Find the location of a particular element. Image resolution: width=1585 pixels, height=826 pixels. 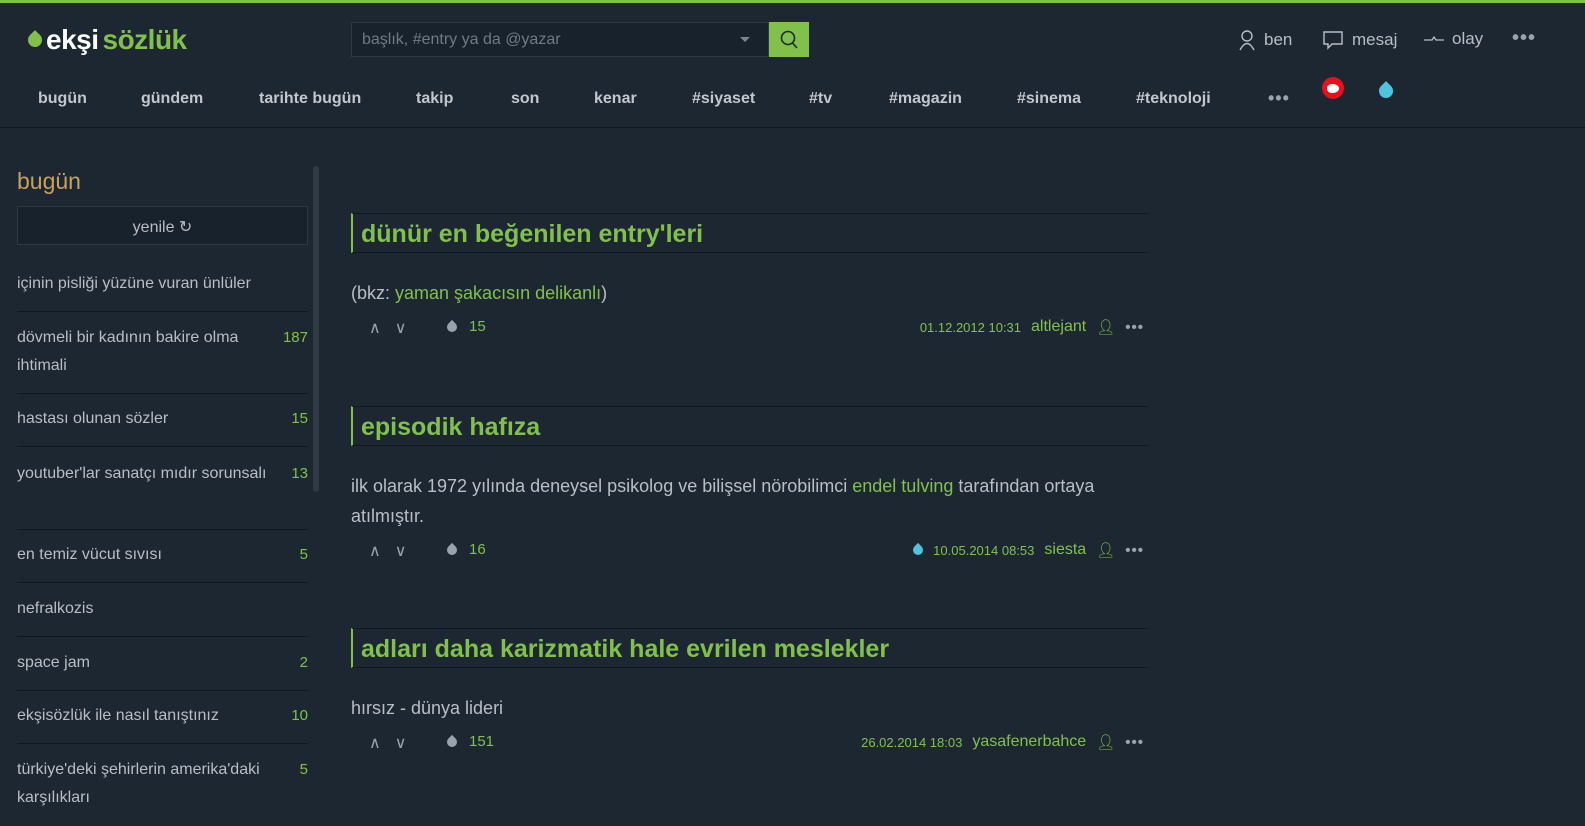

entry-topic-title: episodik hafıza is located at coordinates (749, 426).